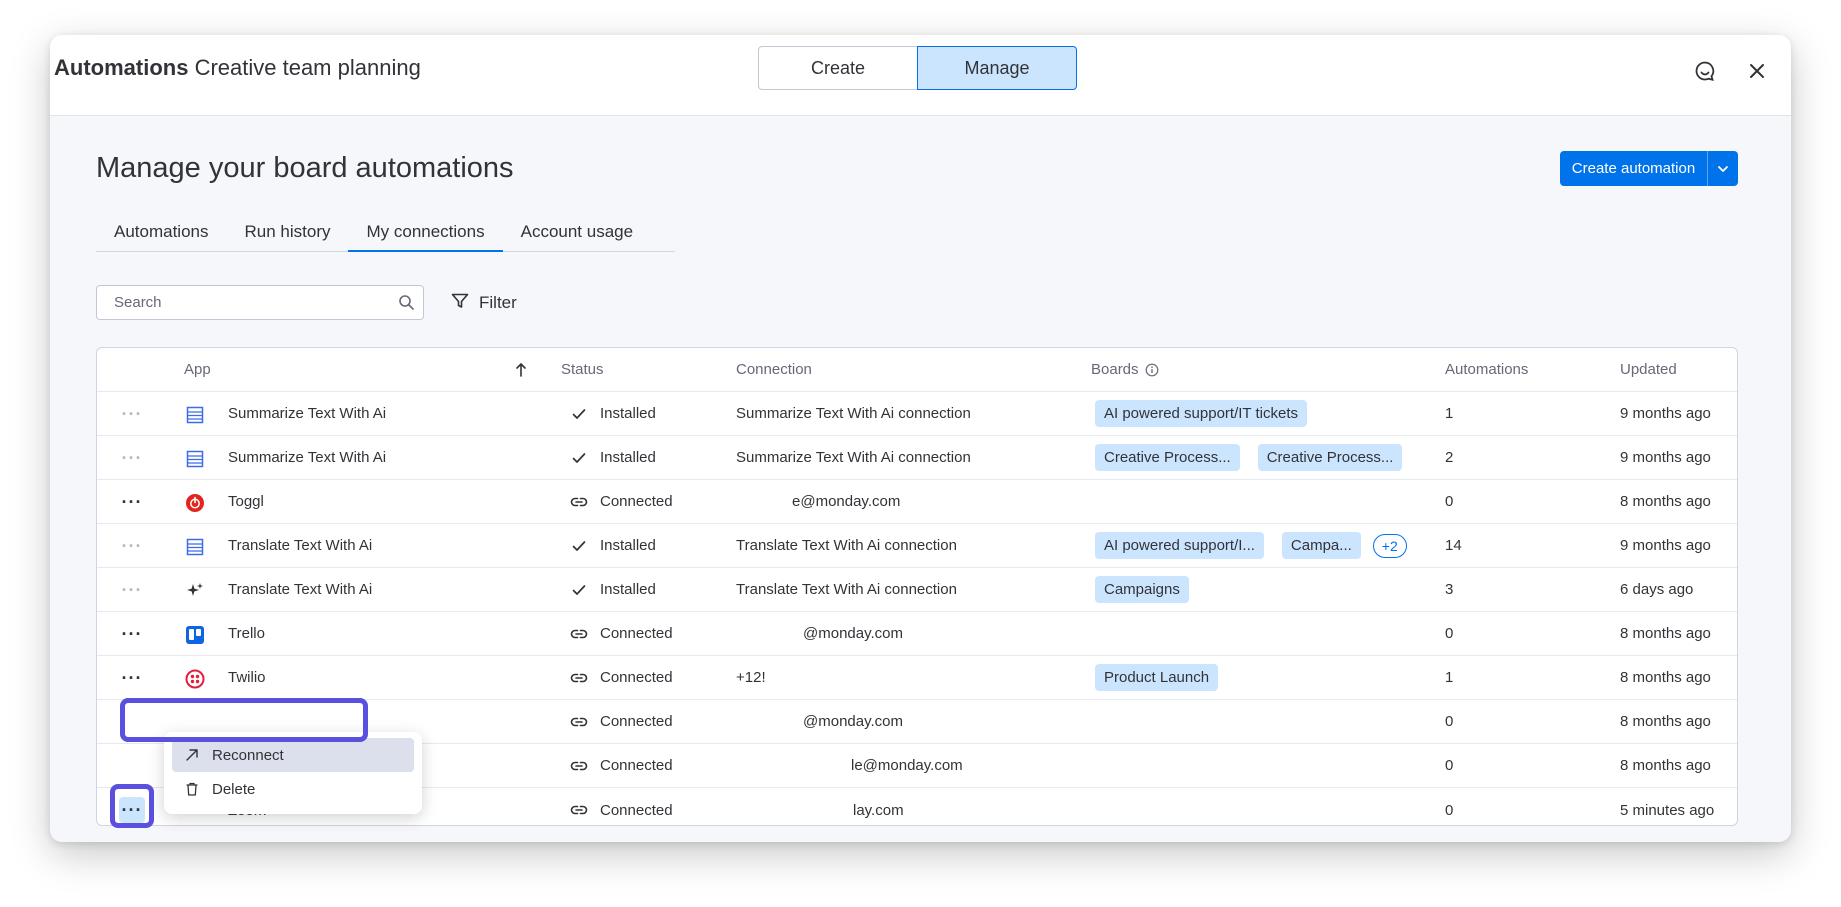  I want to click on column-header-app: App, so click(197, 369).